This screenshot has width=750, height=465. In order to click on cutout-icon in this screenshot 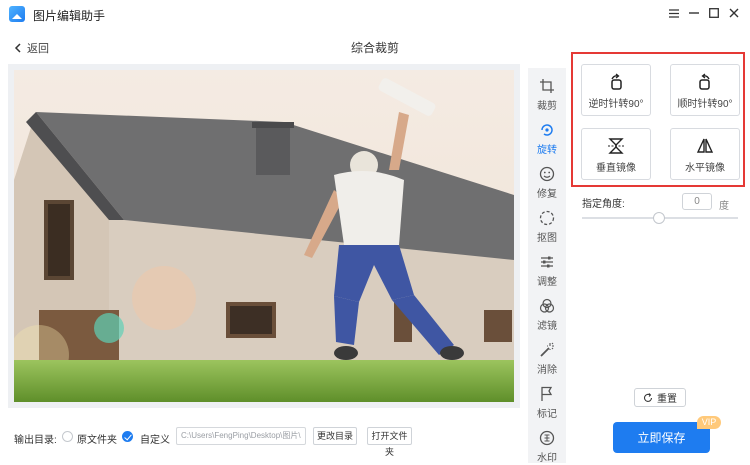, I will do `click(547, 218)`.